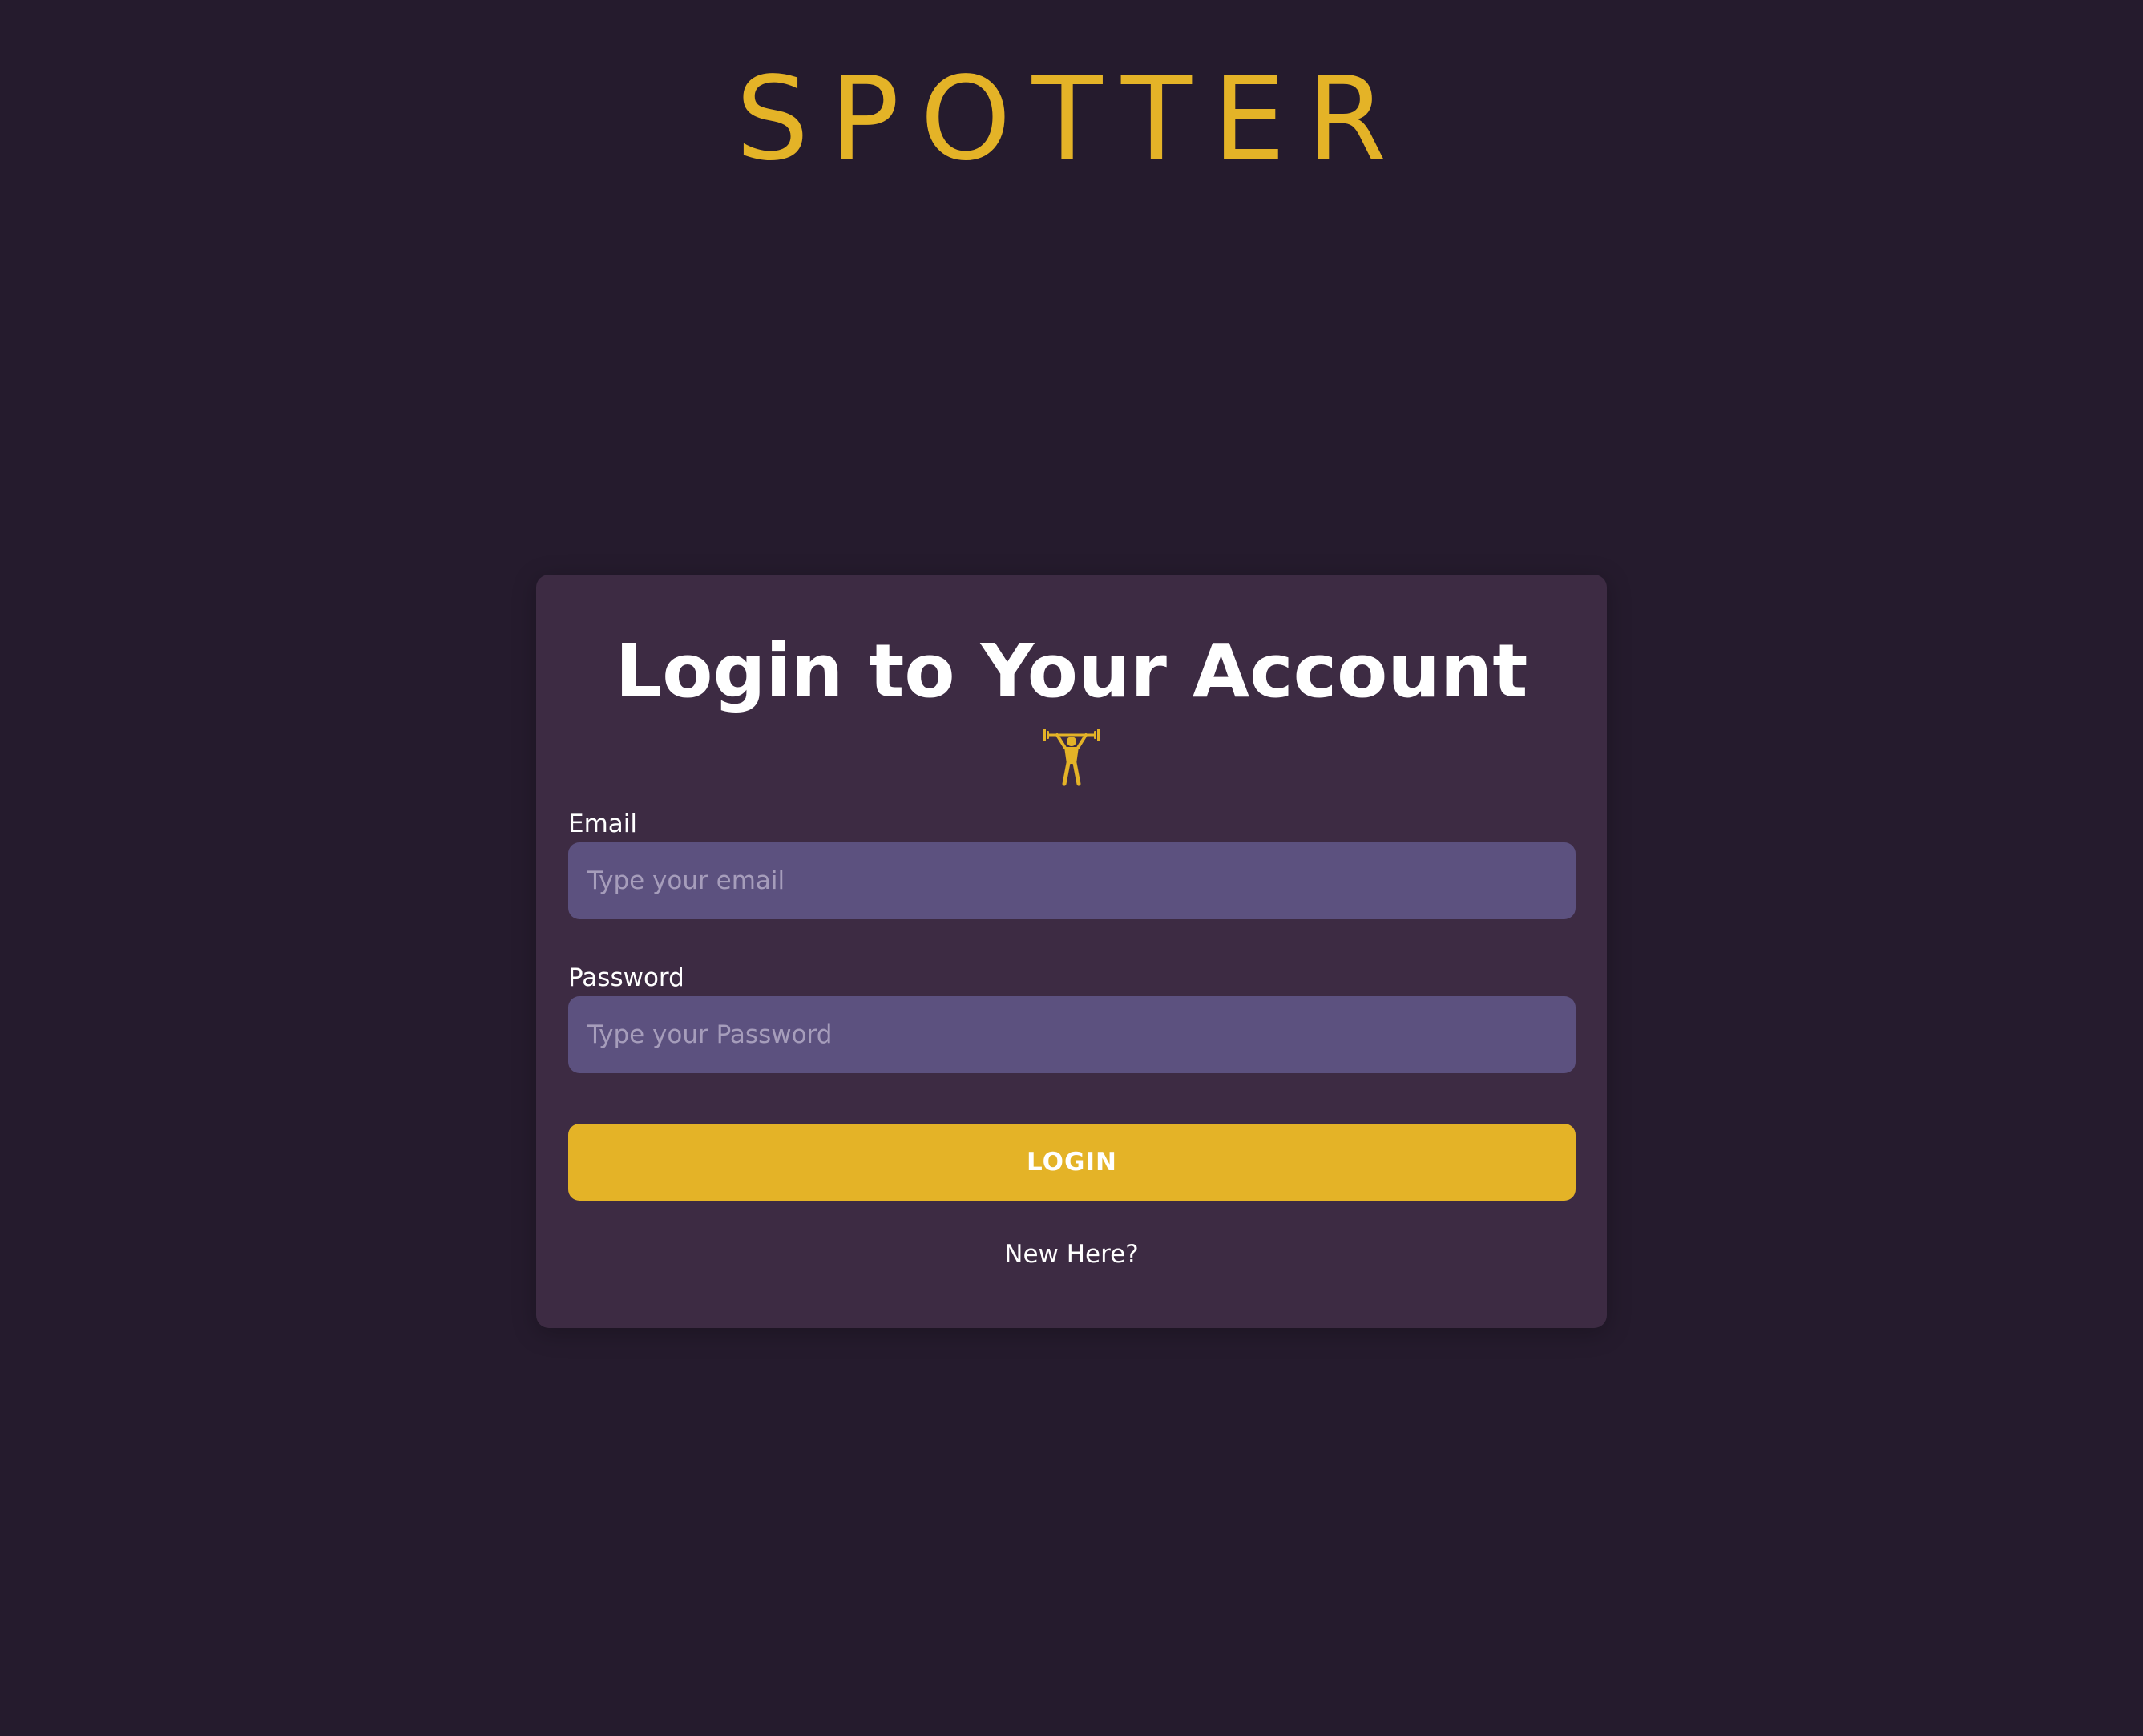 The height and width of the screenshot is (1736, 2143). I want to click on app-brand-title: SPOTTER, so click(1071, 118).